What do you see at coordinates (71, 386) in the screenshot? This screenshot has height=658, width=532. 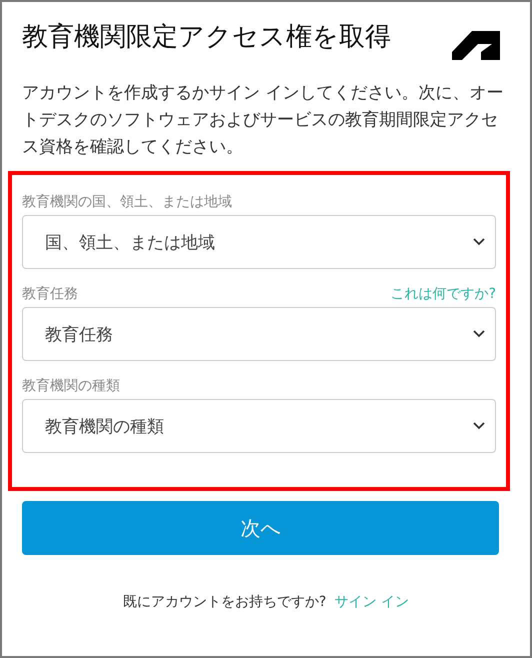 I see `field-label: 教育機関の種類` at bounding box center [71, 386].